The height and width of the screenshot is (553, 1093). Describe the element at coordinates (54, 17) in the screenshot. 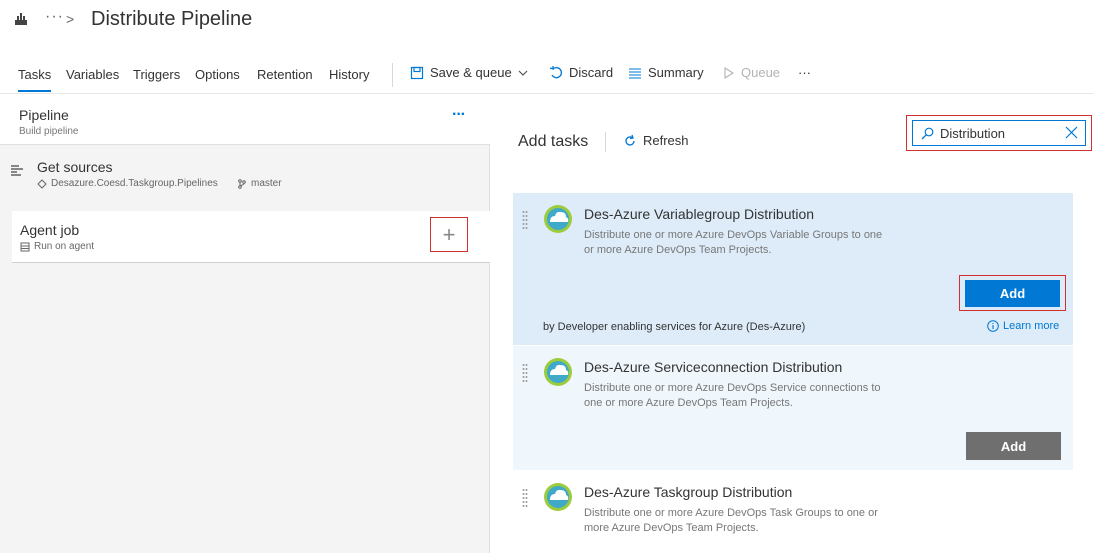

I see `breadcrumb-more-icon: ···` at that location.